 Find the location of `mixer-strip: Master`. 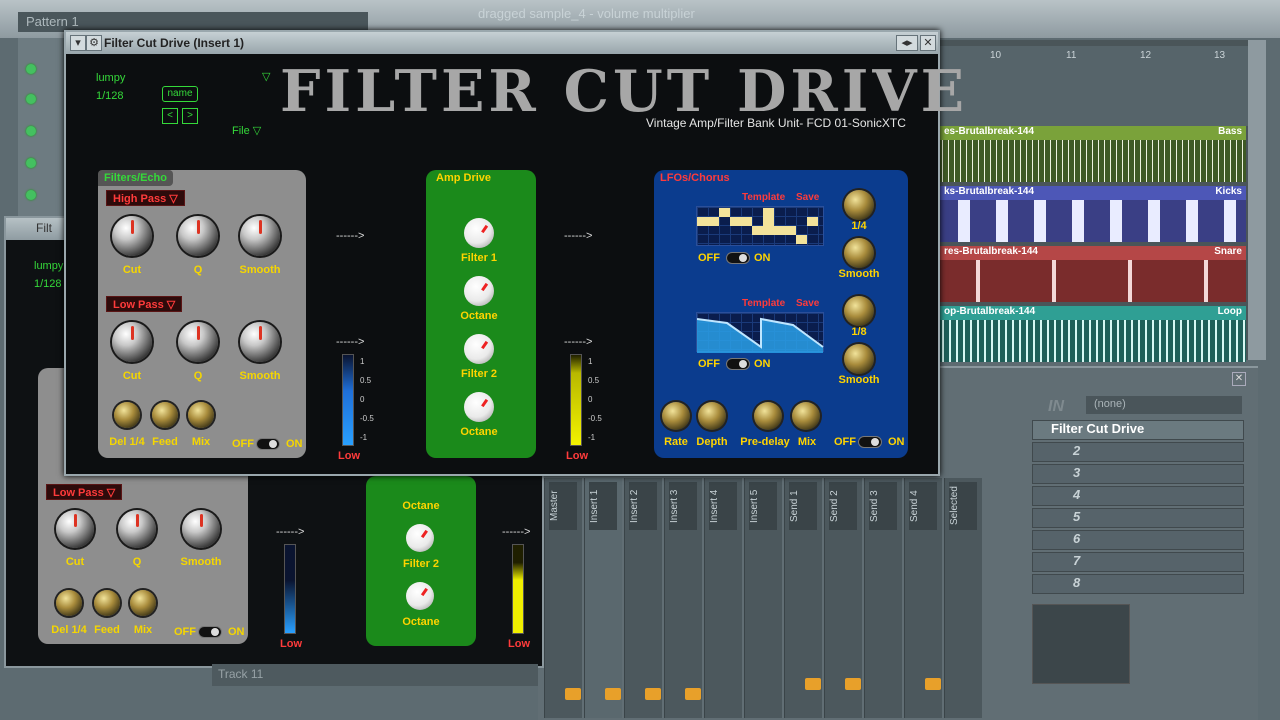

mixer-strip: Master is located at coordinates (563, 598).